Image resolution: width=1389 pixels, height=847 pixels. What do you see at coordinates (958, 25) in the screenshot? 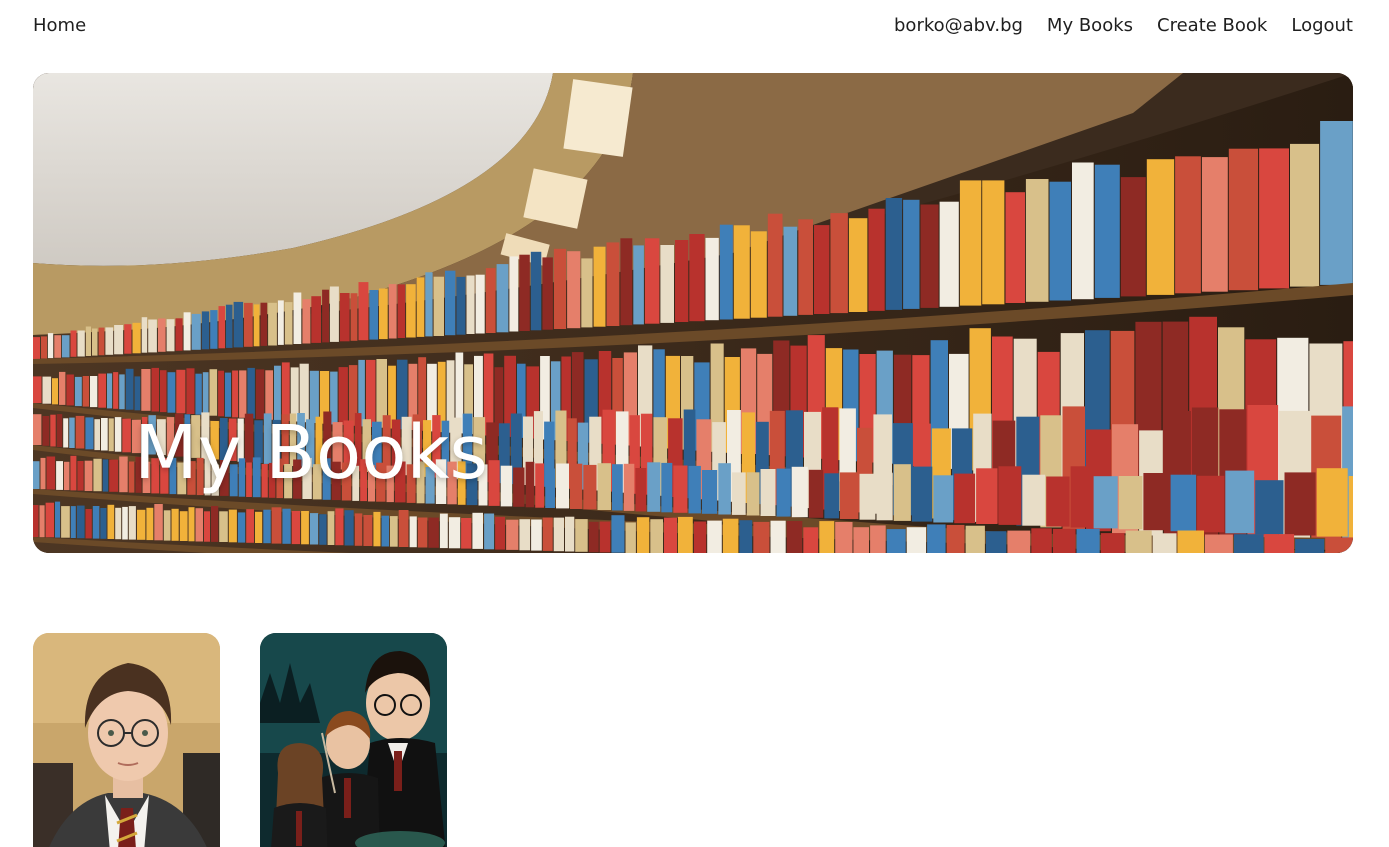
I see `nav-user-email: borko@abv.bg` at bounding box center [958, 25].